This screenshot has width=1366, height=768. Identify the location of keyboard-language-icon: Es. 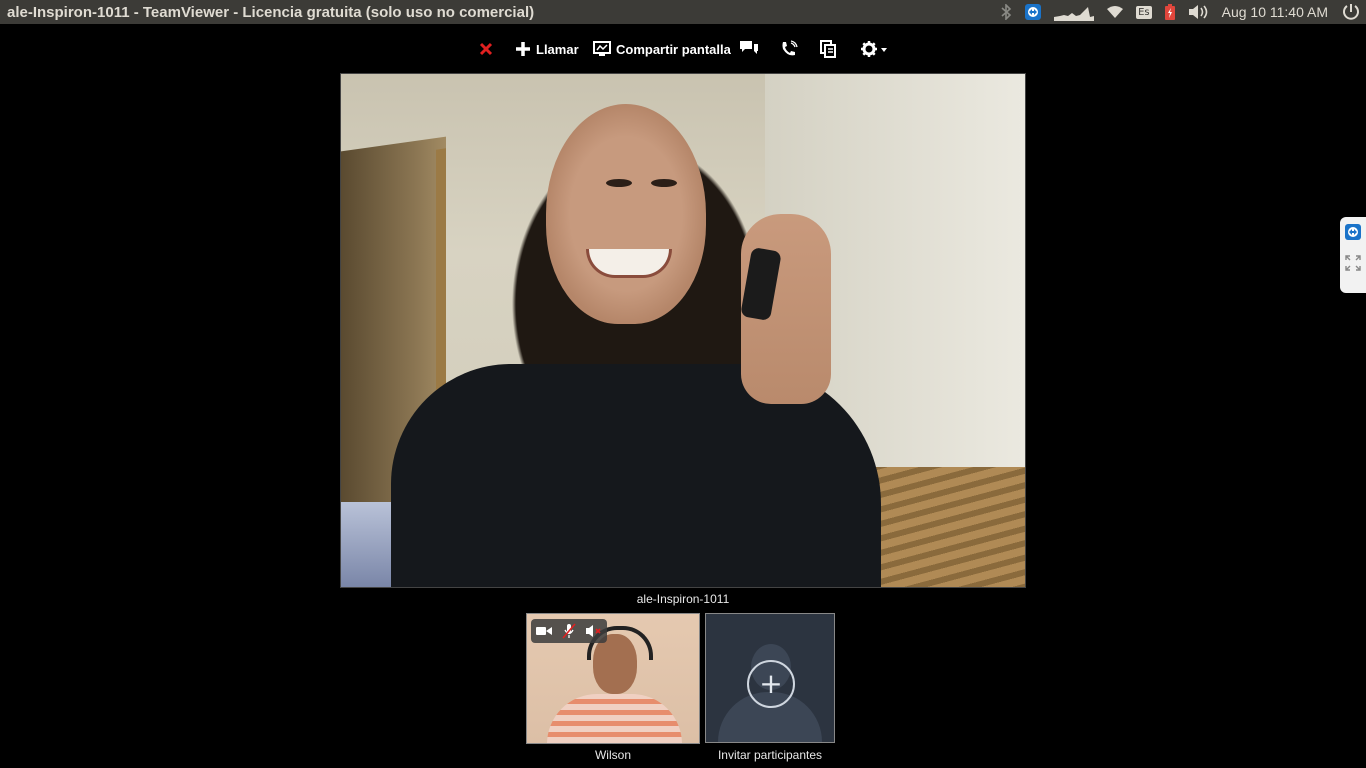
(1144, 12).